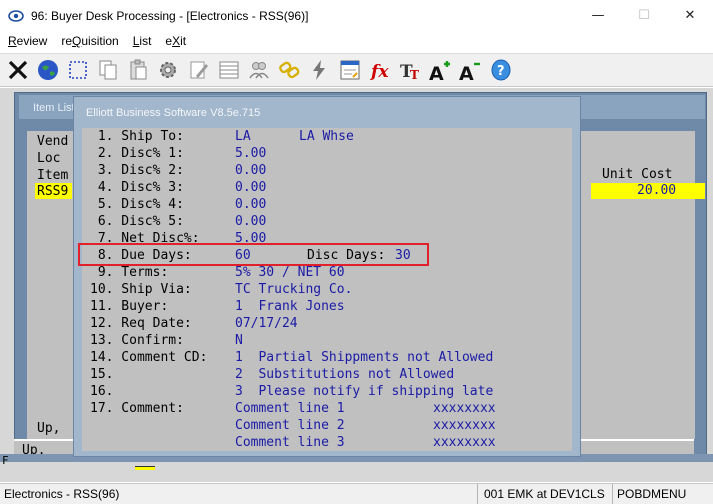 The image size is (713, 504). What do you see at coordinates (637, 174) in the screenshot?
I see `unit-cost-header: Unit Cost` at bounding box center [637, 174].